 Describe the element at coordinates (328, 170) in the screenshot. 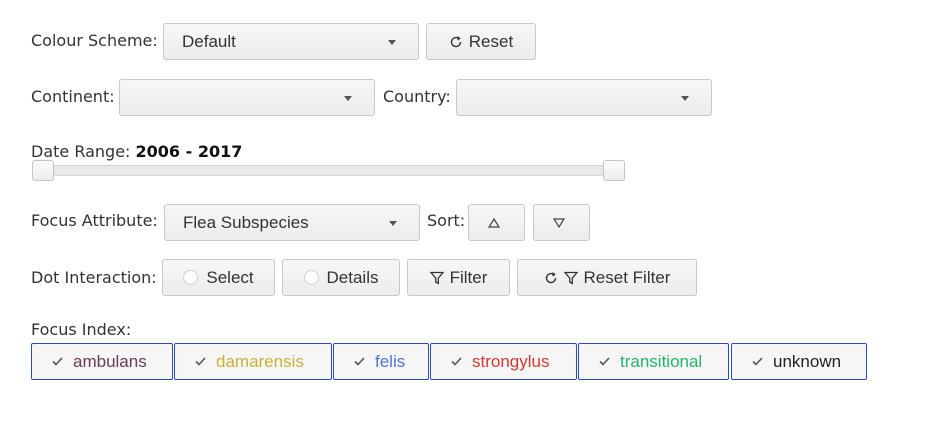

I see `date-range-track` at that location.